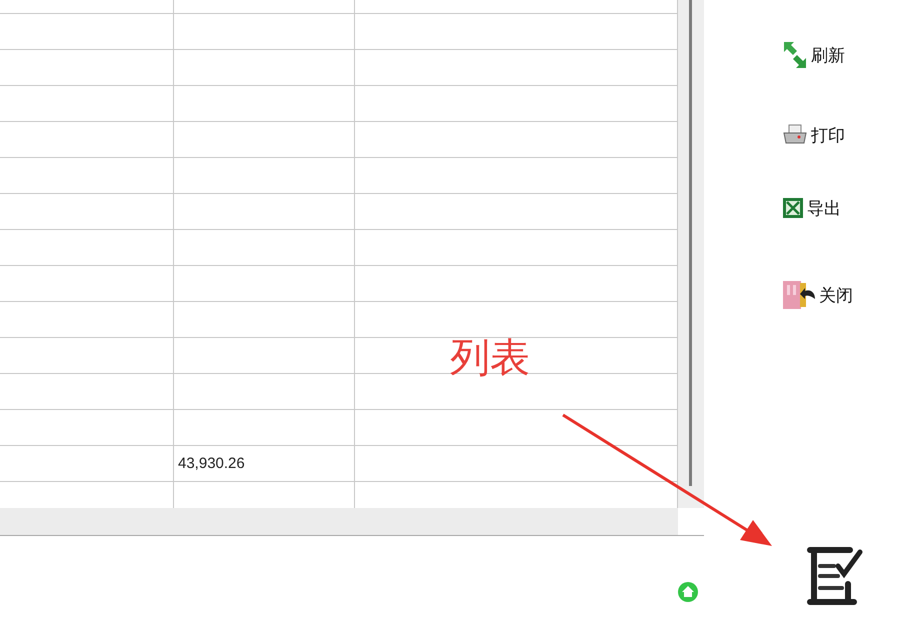 This screenshot has width=904, height=644. I want to click on toolbar-button: 关闭, so click(817, 295).